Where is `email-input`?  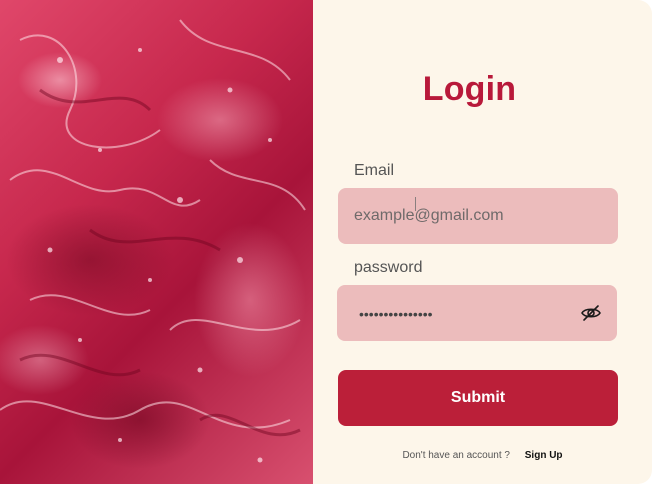 email-input is located at coordinates (469, 216).